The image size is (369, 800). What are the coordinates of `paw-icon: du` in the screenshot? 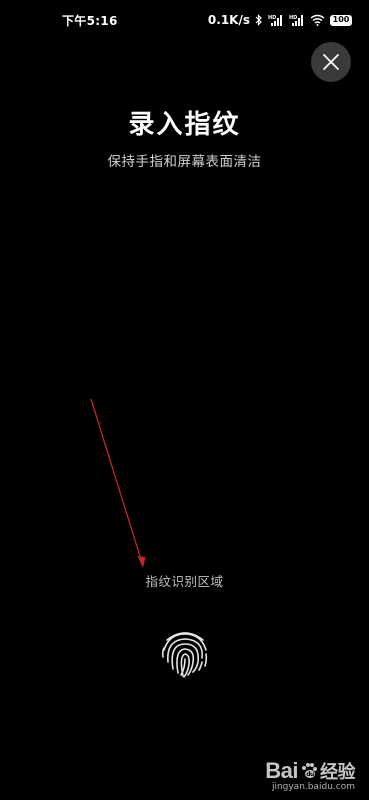 It's located at (309, 770).